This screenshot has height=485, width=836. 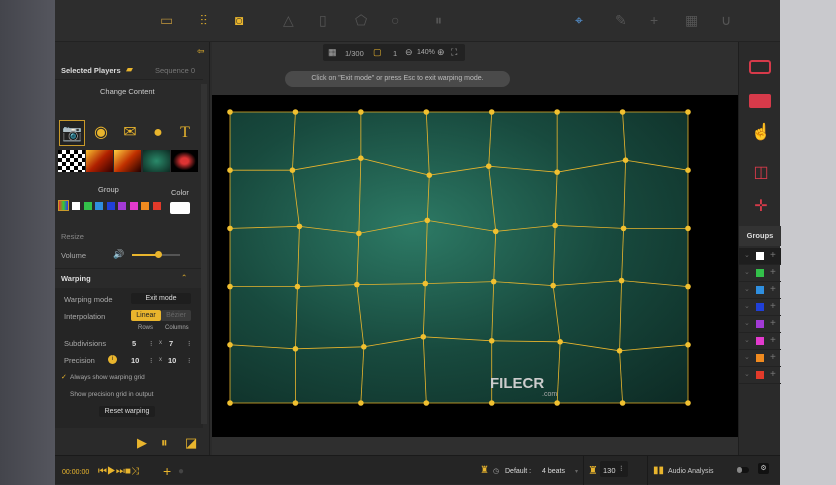 What do you see at coordinates (760, 67) in the screenshot?
I see `rect-outline-icon` at bounding box center [760, 67].